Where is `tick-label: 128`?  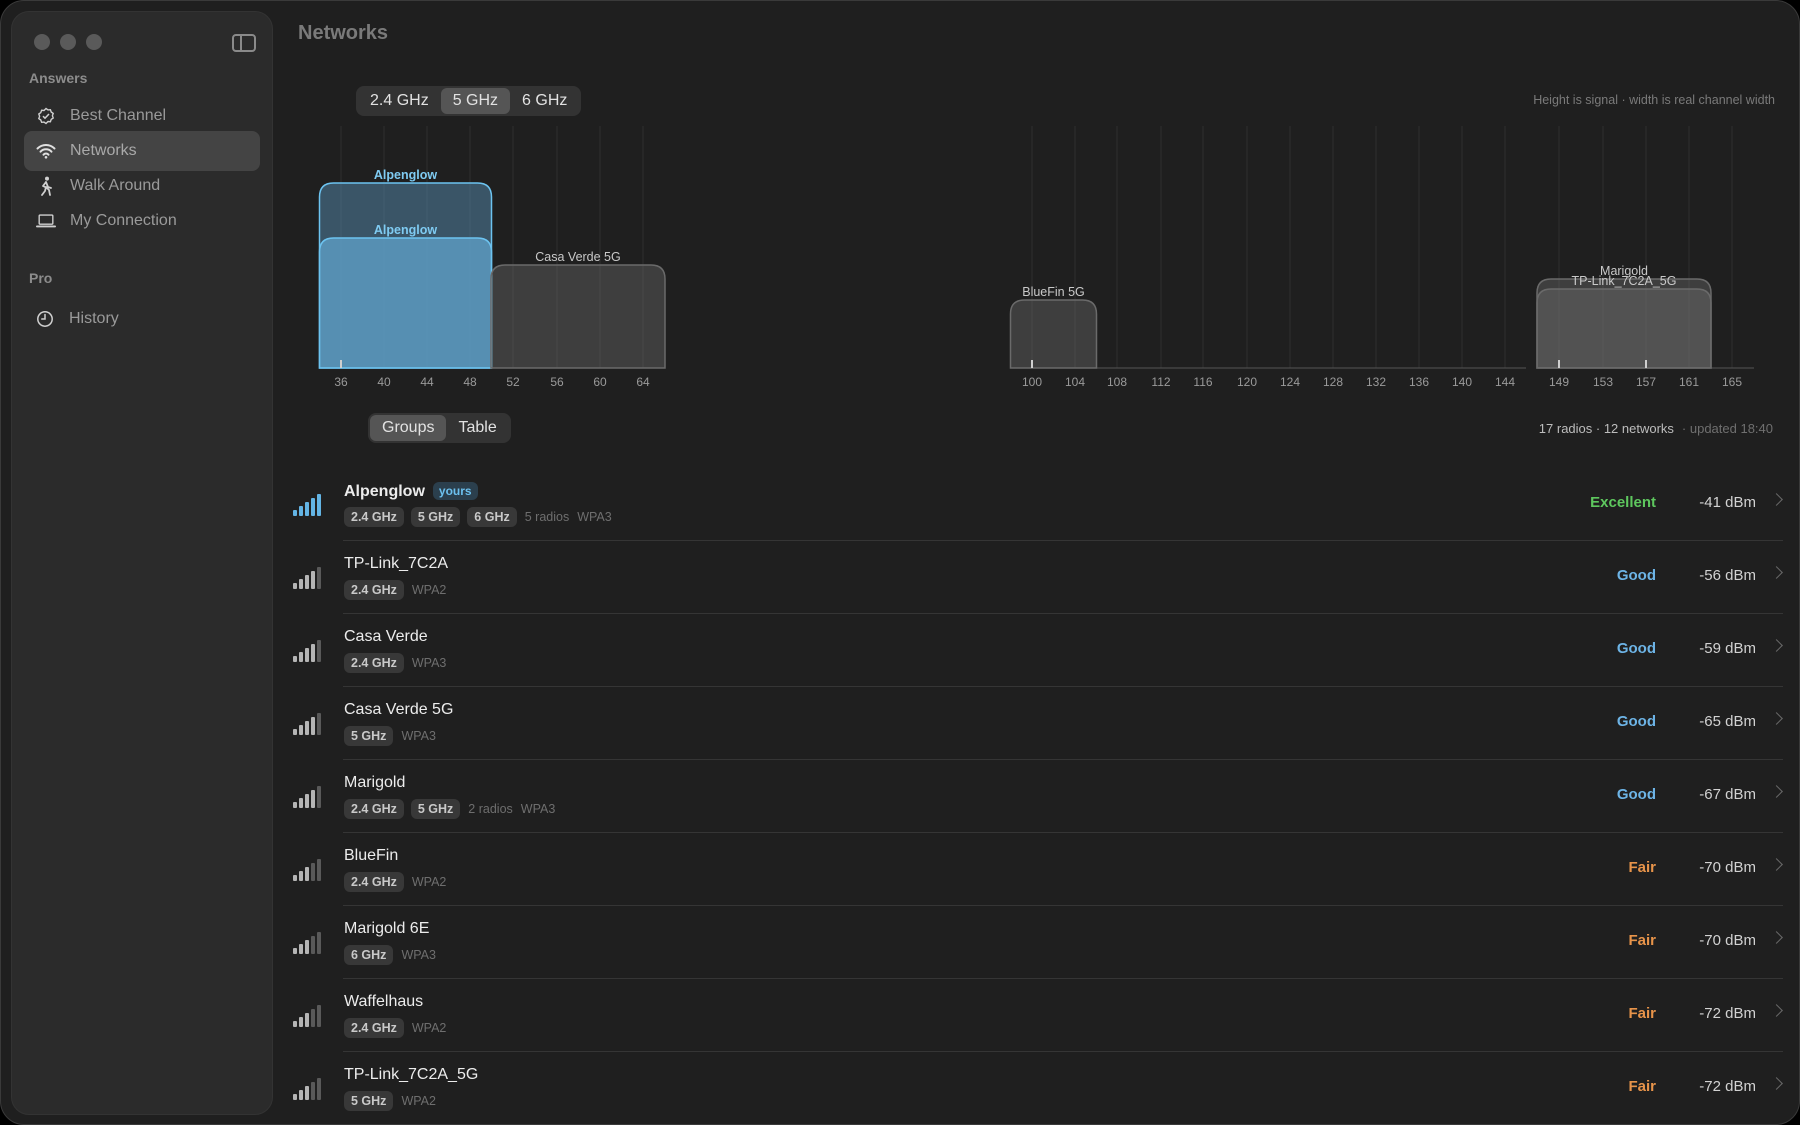
tick-label: 128 is located at coordinates (1333, 382).